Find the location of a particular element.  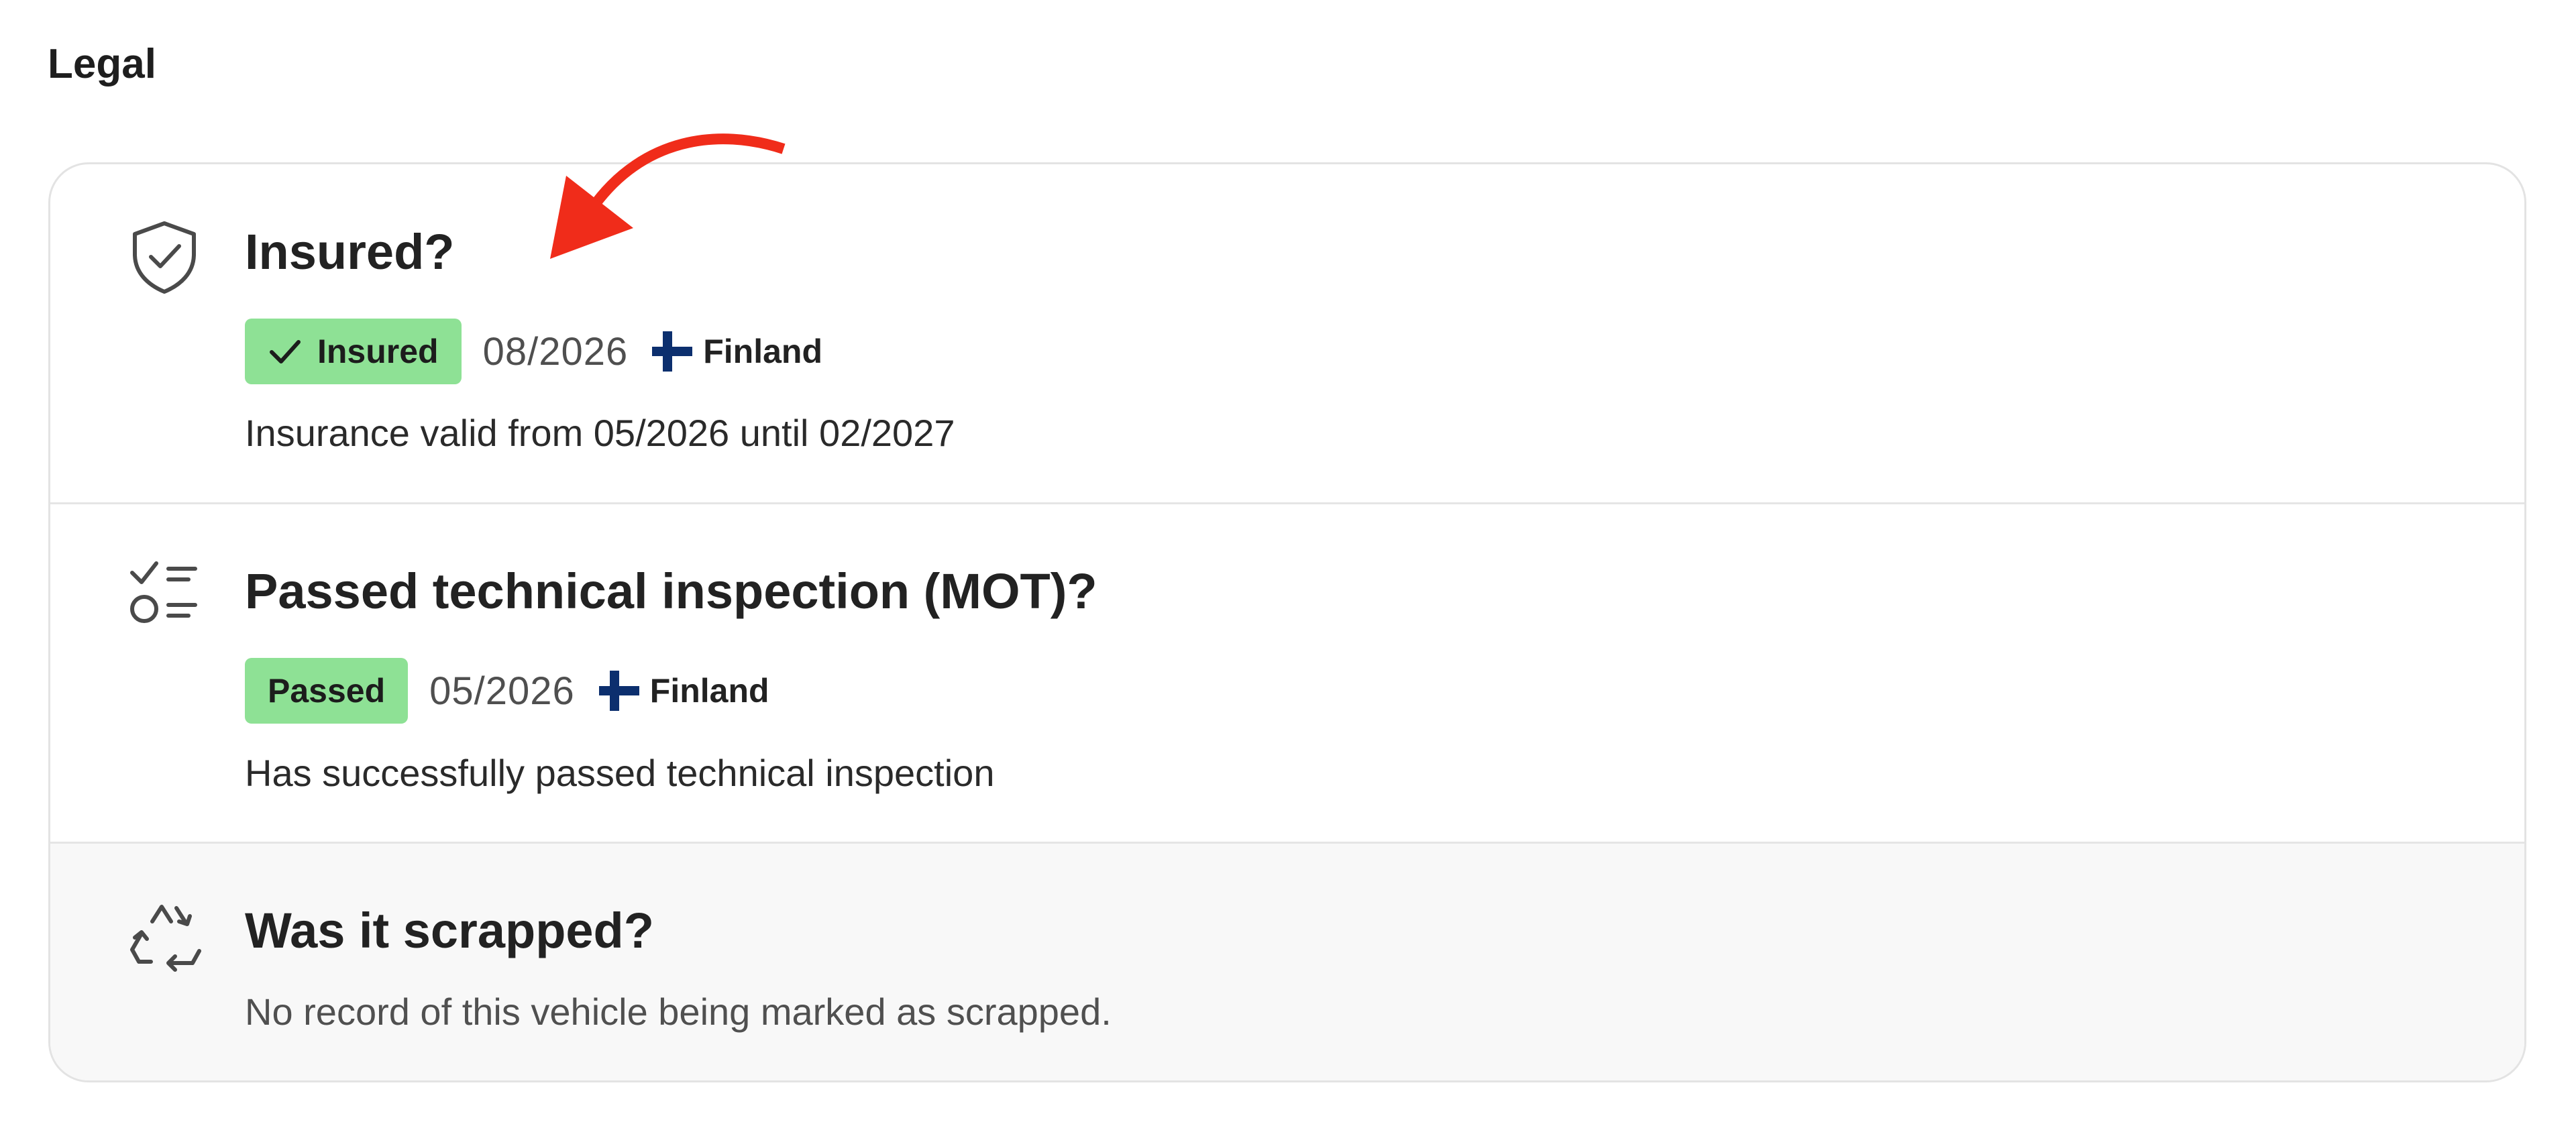

insured-badge: Insured is located at coordinates (353, 351).